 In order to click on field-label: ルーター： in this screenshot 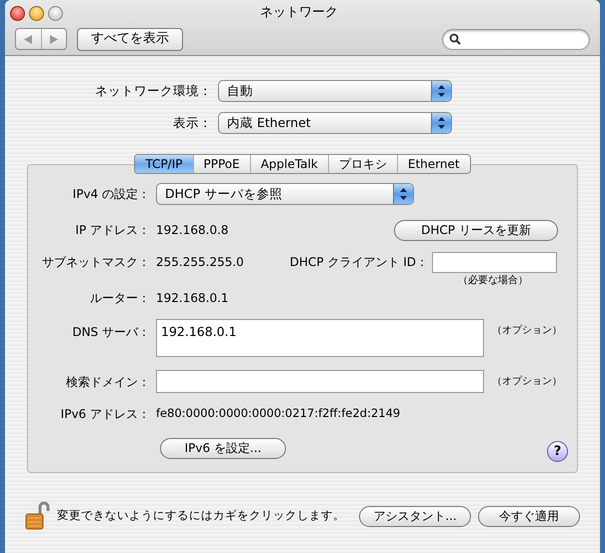, I will do `click(120, 298)`.